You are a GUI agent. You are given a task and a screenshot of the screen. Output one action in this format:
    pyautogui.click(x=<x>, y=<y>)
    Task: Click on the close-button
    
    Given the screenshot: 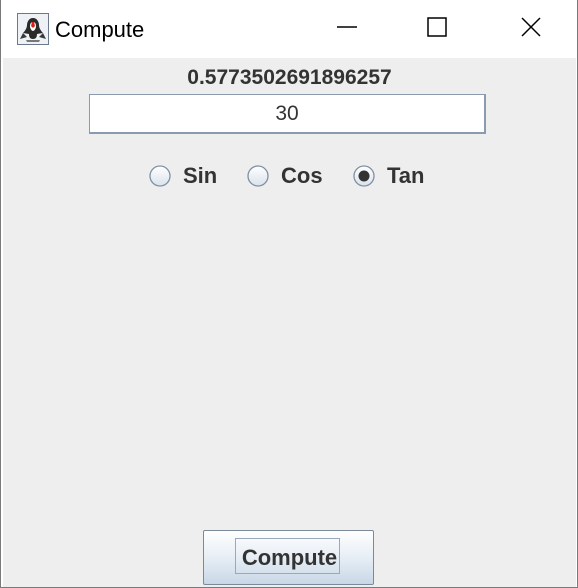 What is the action you would take?
    pyautogui.click(x=531, y=29)
    